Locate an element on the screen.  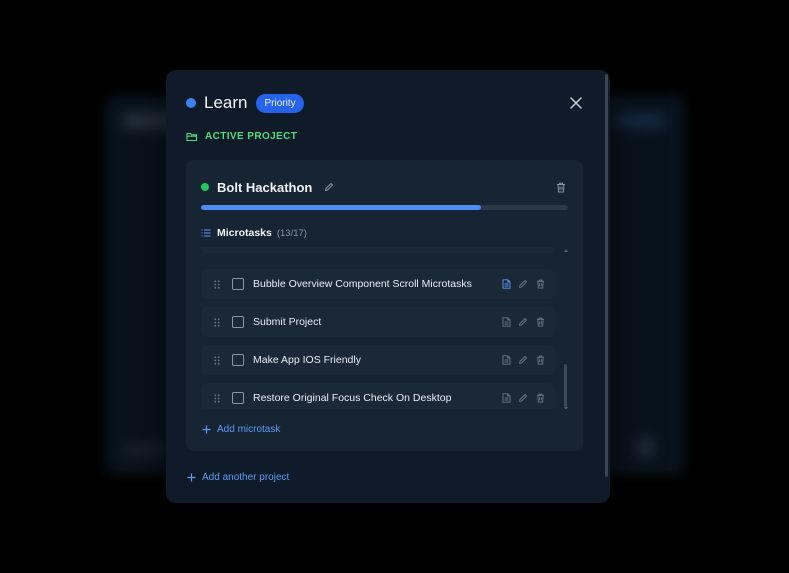
scroll-down-arrow is located at coordinates (566, 408).